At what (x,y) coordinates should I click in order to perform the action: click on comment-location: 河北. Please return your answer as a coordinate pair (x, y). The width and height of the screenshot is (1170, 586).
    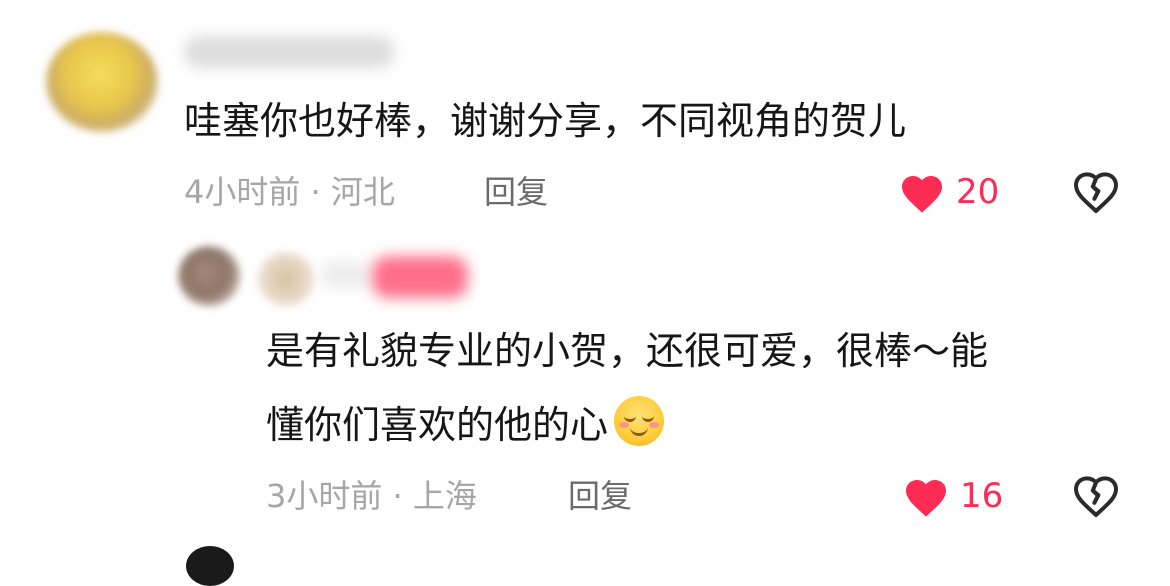
    Looking at the image, I should click on (362, 192).